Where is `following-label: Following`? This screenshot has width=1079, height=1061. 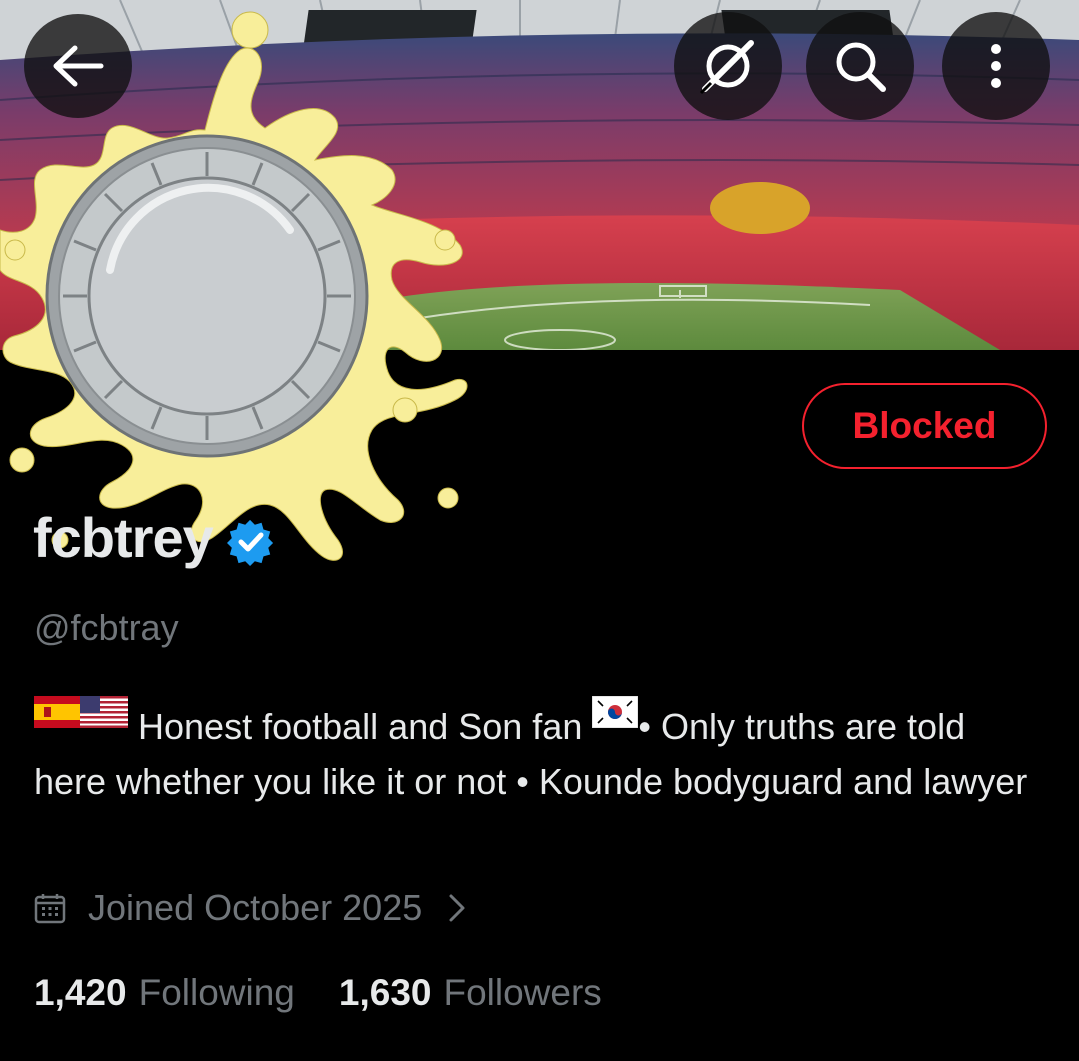 following-label: Following is located at coordinates (216, 992).